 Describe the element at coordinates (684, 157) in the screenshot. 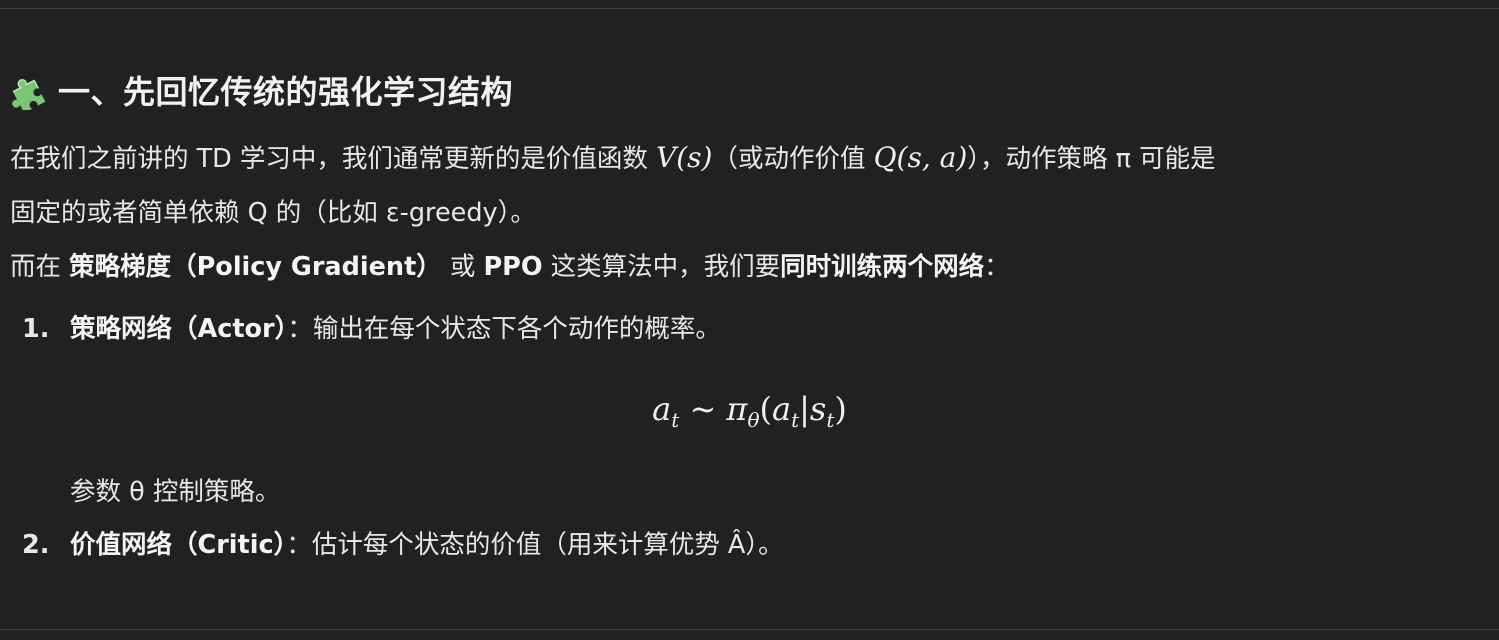

I see `math-value-function: V(s)` at that location.